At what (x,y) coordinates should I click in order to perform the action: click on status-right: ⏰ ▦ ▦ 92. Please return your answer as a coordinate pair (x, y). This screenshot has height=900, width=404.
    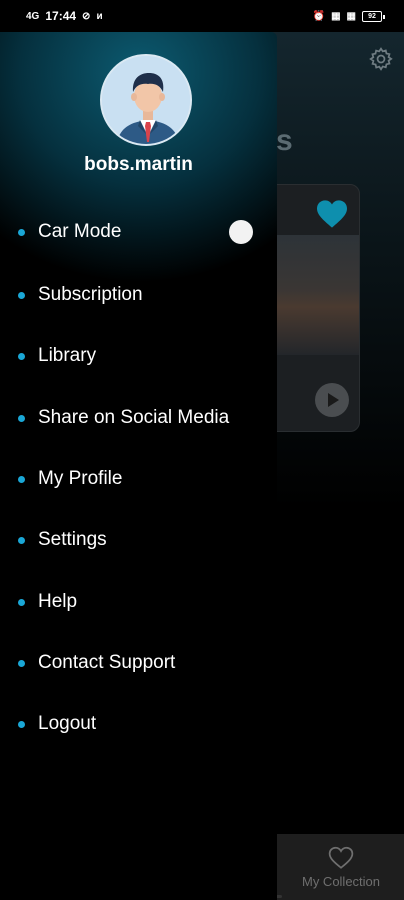
    Looking at the image, I should click on (348, 16).